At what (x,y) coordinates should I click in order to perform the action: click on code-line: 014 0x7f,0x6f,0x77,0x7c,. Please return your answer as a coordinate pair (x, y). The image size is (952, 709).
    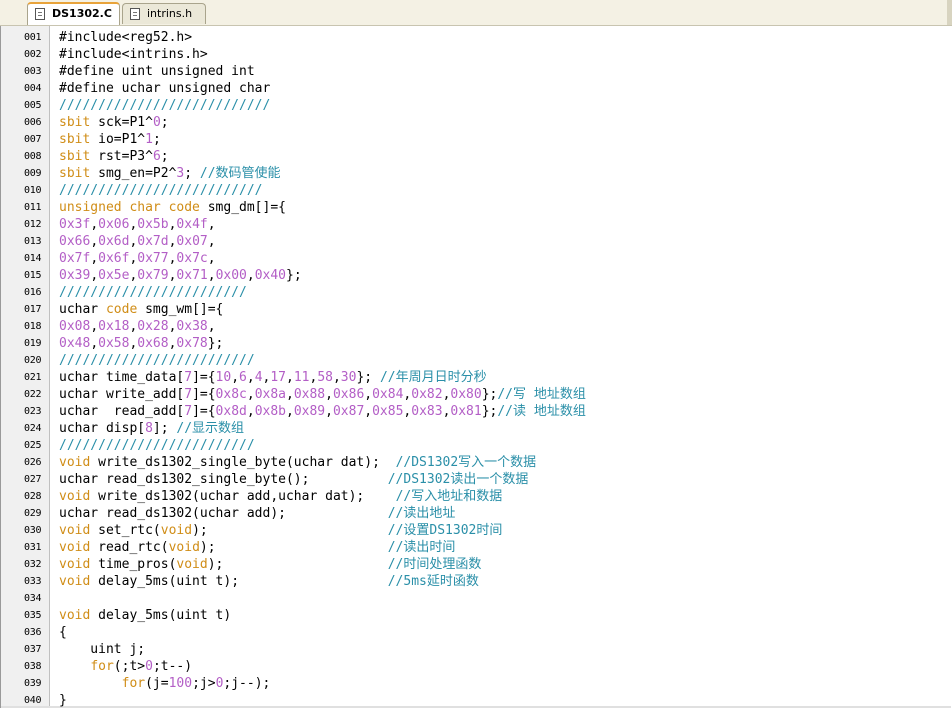
    Looking at the image, I should click on (476, 258).